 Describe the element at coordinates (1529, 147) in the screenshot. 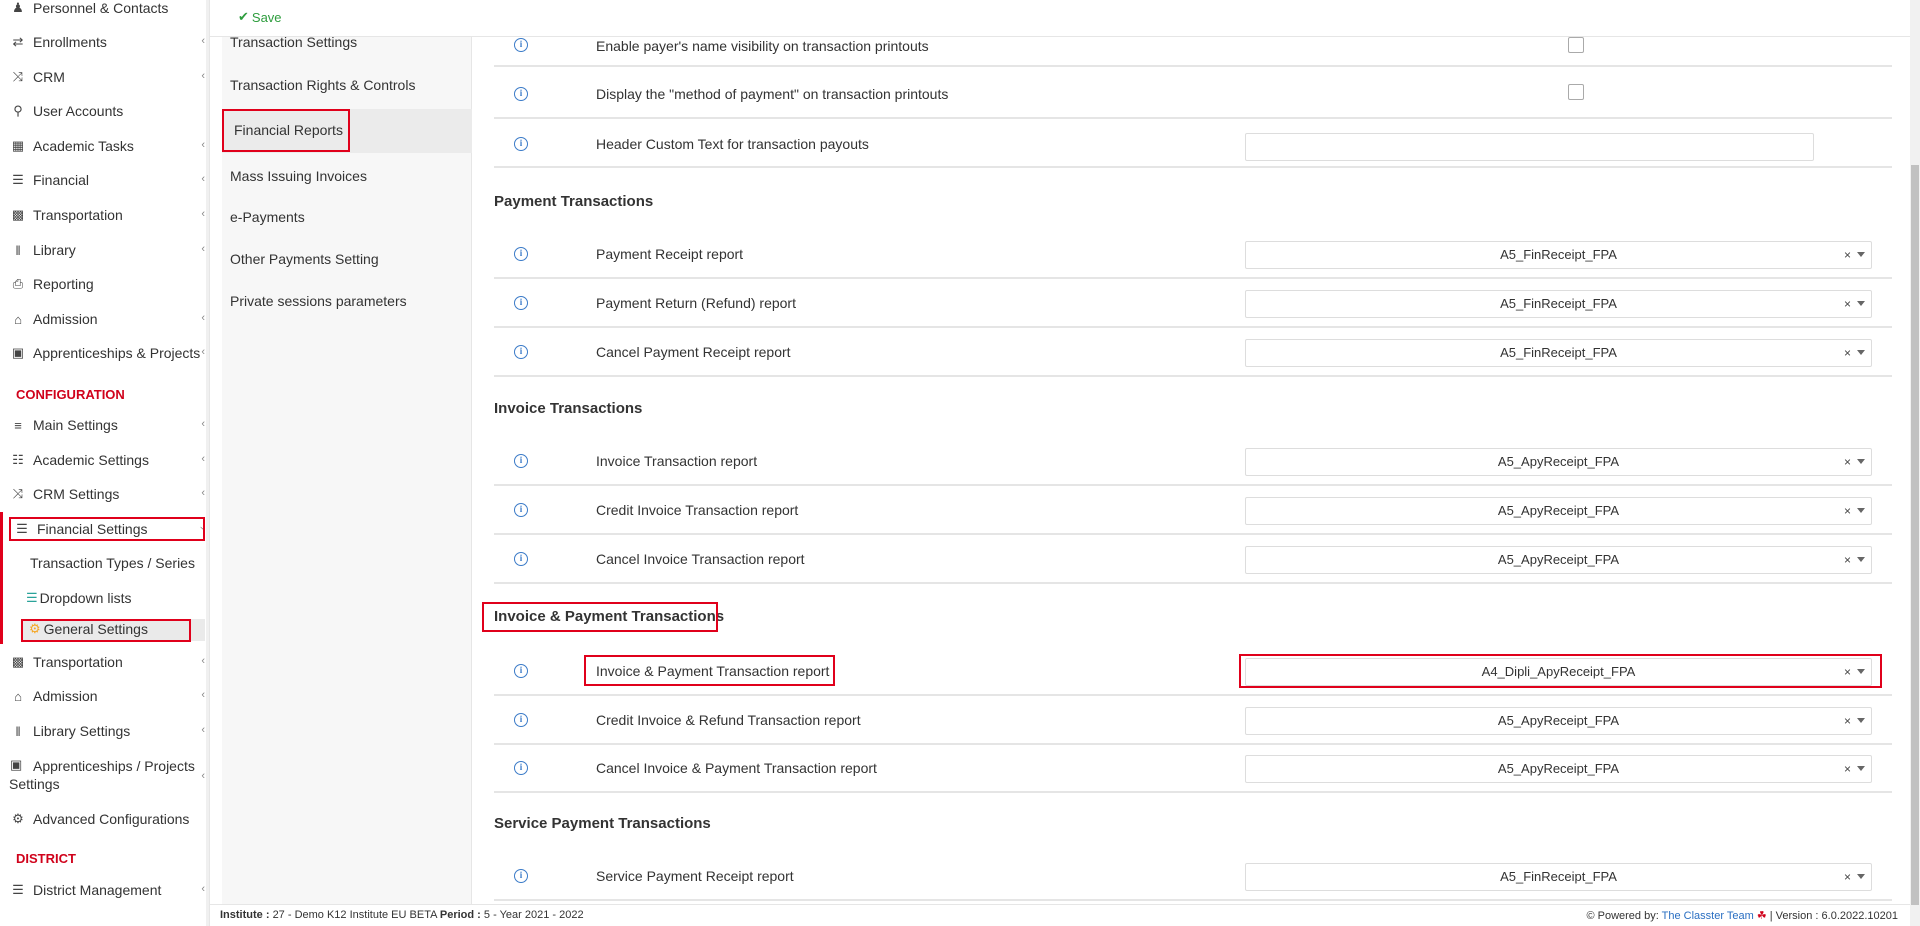

I see `header-custom-text-input` at that location.